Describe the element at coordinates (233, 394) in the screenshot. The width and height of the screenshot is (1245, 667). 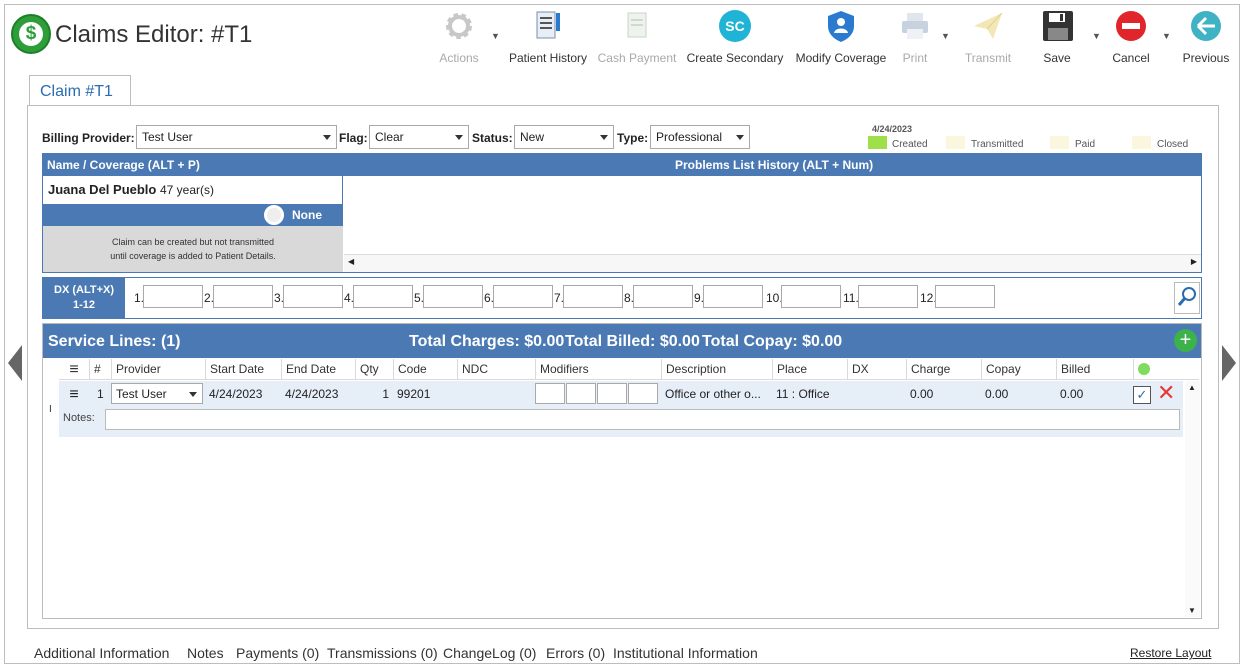
I see `row-start-date: 4/24/2023` at that location.